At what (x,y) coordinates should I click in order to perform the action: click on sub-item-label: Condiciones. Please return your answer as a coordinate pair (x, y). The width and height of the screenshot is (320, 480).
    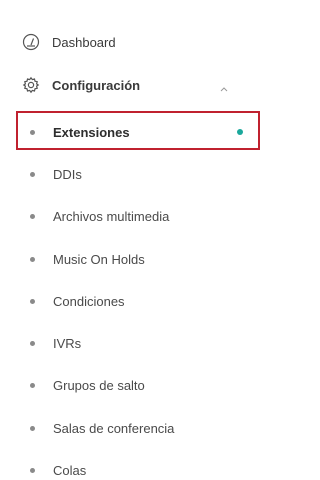
    Looking at the image, I should click on (89, 301).